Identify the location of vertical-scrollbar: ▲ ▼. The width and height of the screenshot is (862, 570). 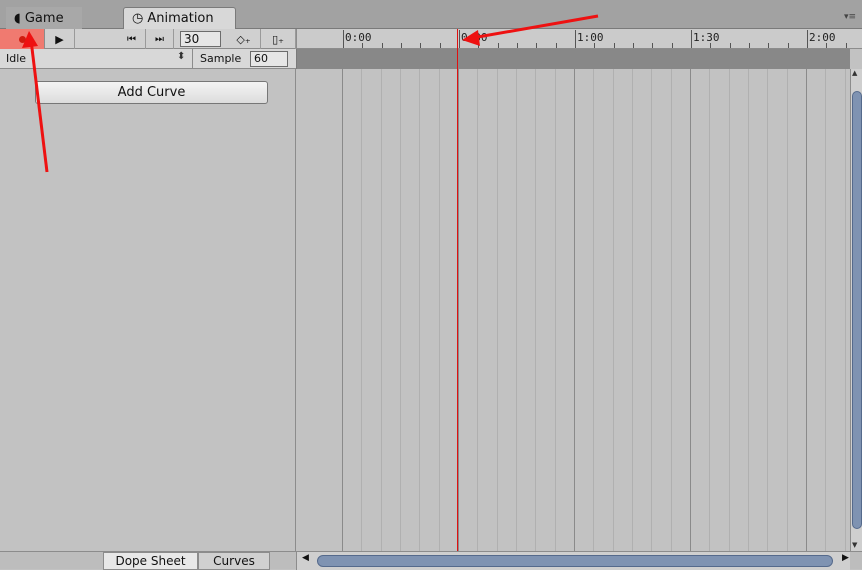
(856, 310).